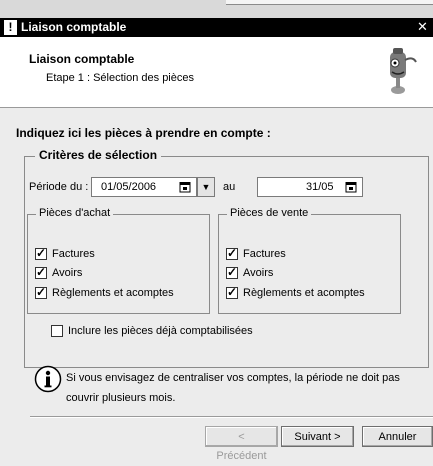  I want to click on sales-payments-checkbox: Règlements et acomptes, so click(295, 292).